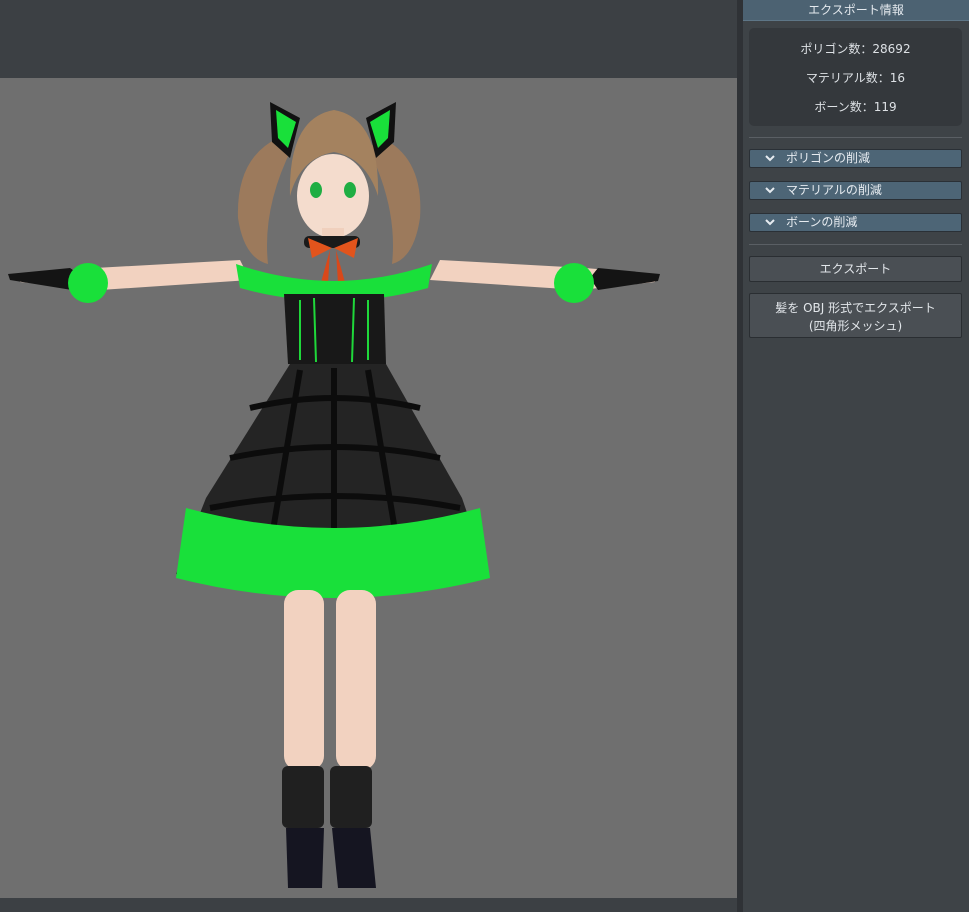  I want to click on panel-title: エクスポート情報, so click(856, 10).